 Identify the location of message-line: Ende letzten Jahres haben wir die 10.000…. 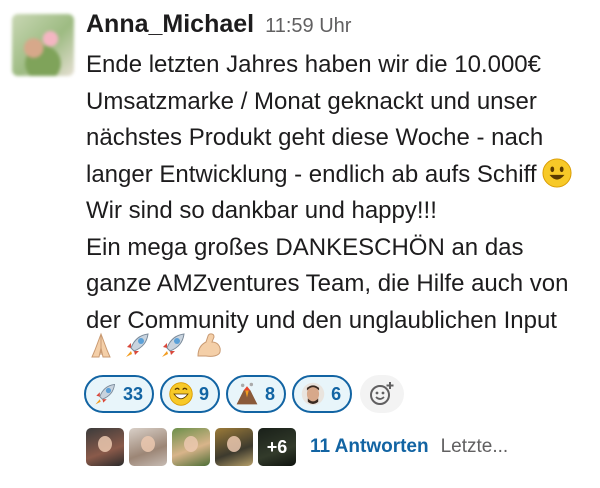
(313, 64).